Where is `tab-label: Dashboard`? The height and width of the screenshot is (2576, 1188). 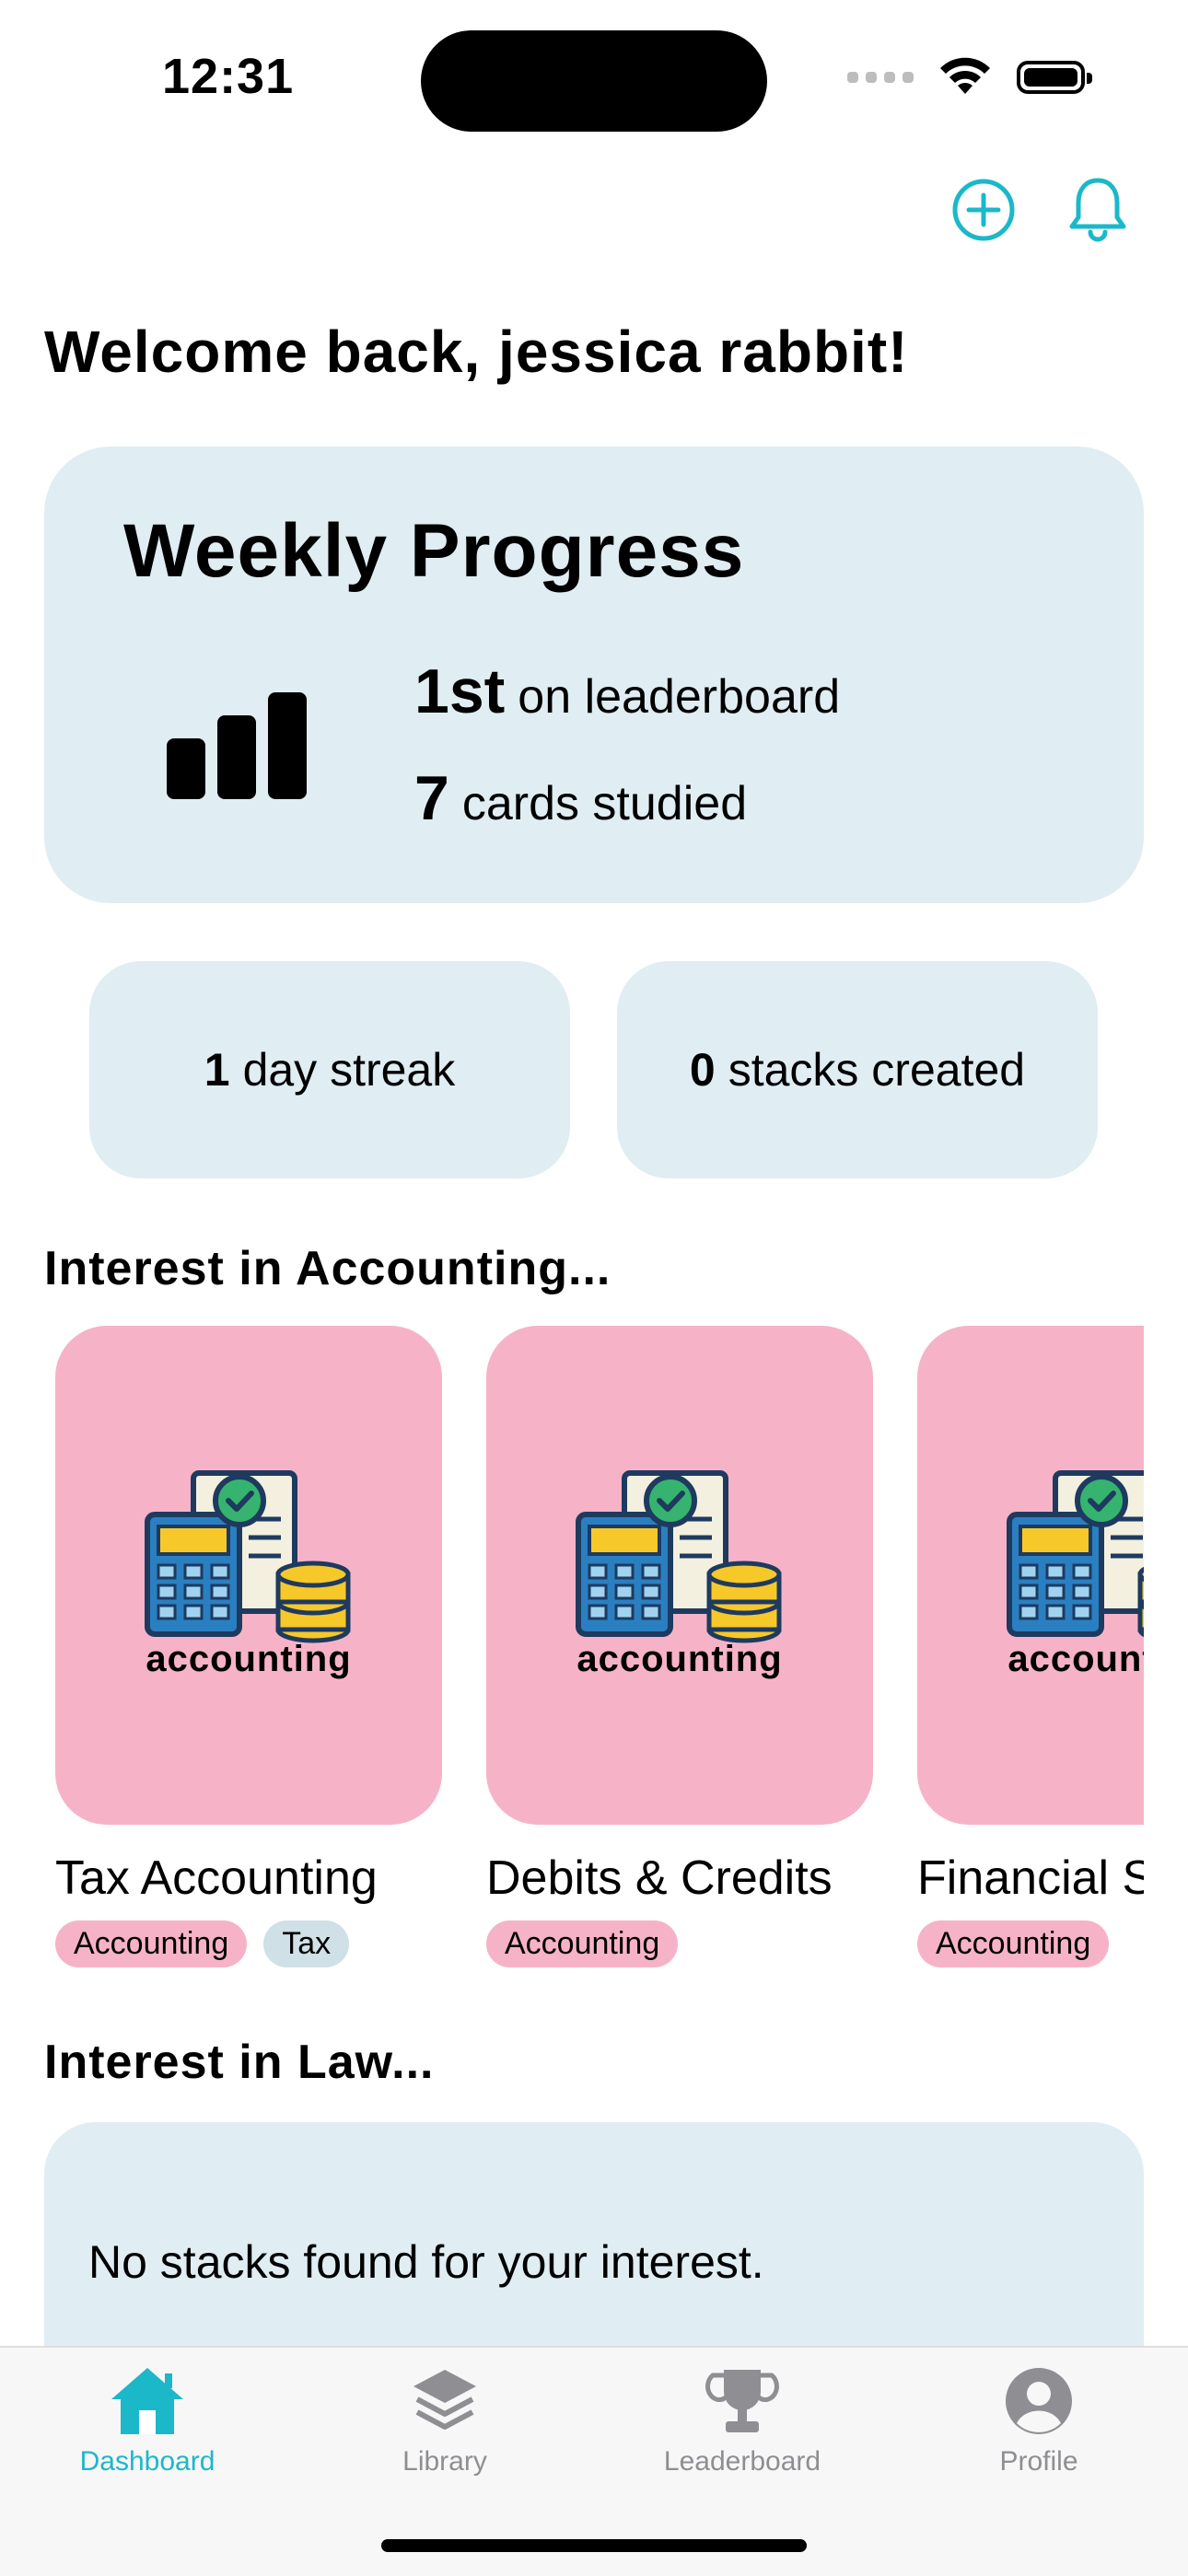 tab-label: Dashboard is located at coordinates (147, 2461).